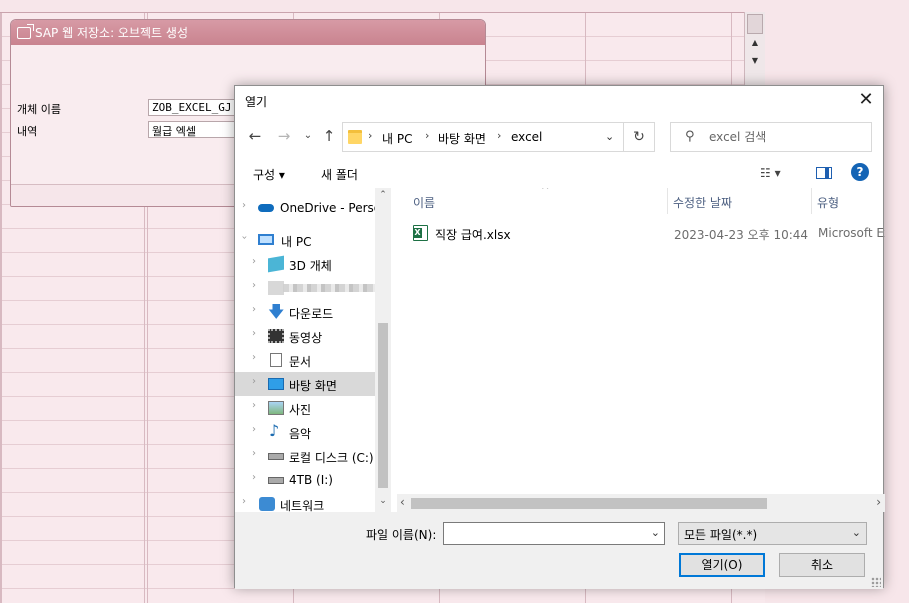  Describe the element at coordinates (300, 362) in the screenshot. I see `nav-item-label: 문서` at that location.